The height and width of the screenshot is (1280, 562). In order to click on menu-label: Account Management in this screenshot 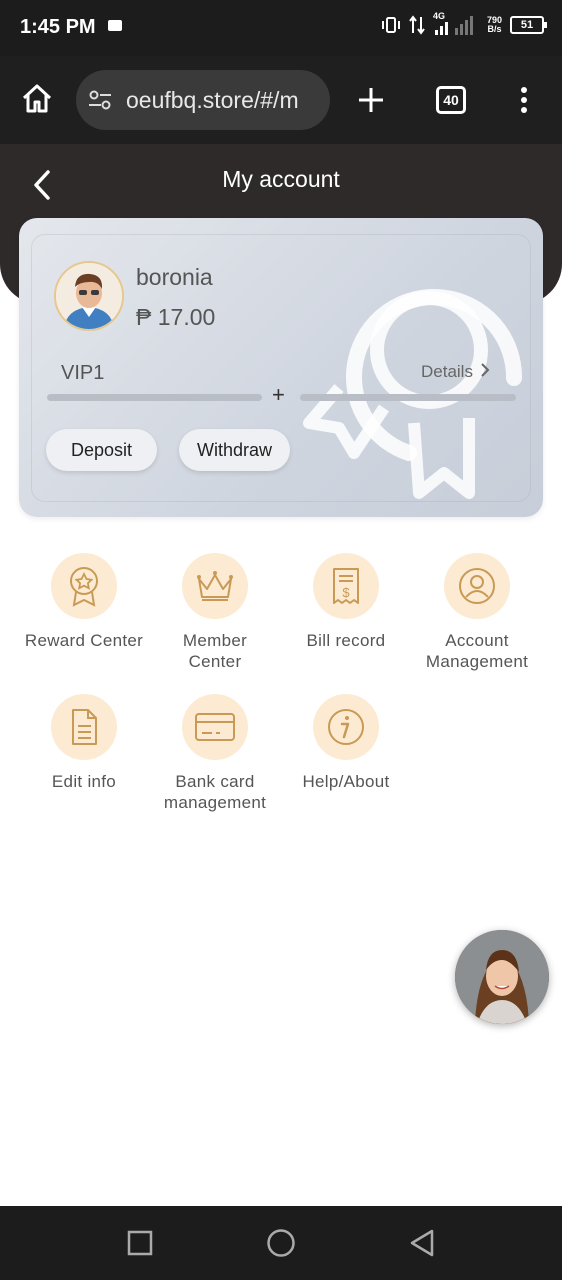, I will do `click(477, 651)`.